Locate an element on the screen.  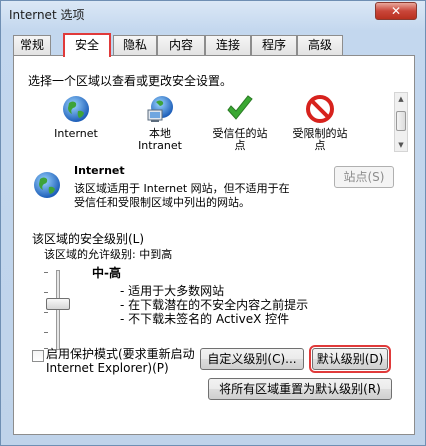
sites-button: 站点(S) is located at coordinates (364, 177).